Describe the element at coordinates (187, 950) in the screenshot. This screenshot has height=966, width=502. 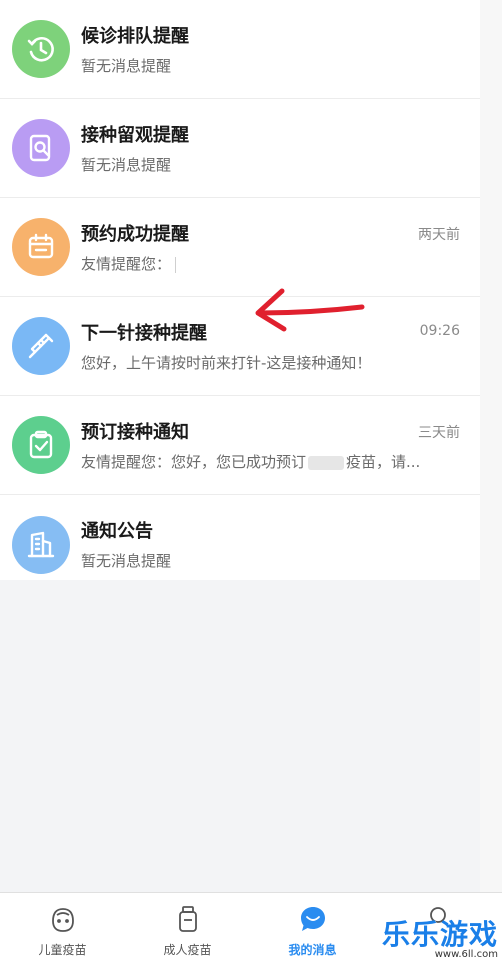
I see `tab-label: 成人疫苗` at that location.